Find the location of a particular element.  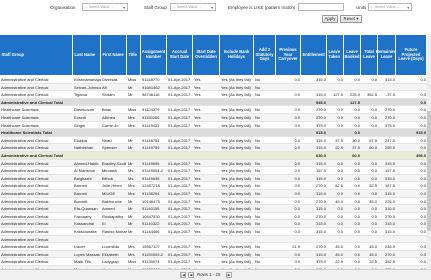

cell-first-name is located at coordinates (114, 133).